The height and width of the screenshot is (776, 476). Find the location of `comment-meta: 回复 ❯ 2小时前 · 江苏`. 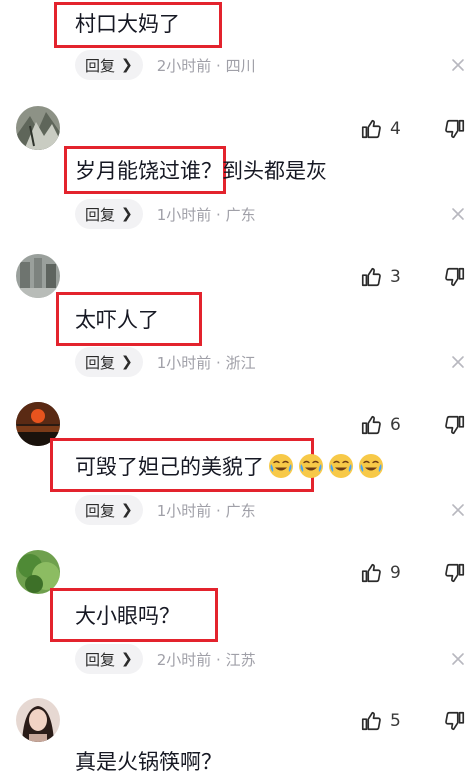

comment-meta: 回复 ❯ 2小时前 · 江苏 is located at coordinates (165, 659).